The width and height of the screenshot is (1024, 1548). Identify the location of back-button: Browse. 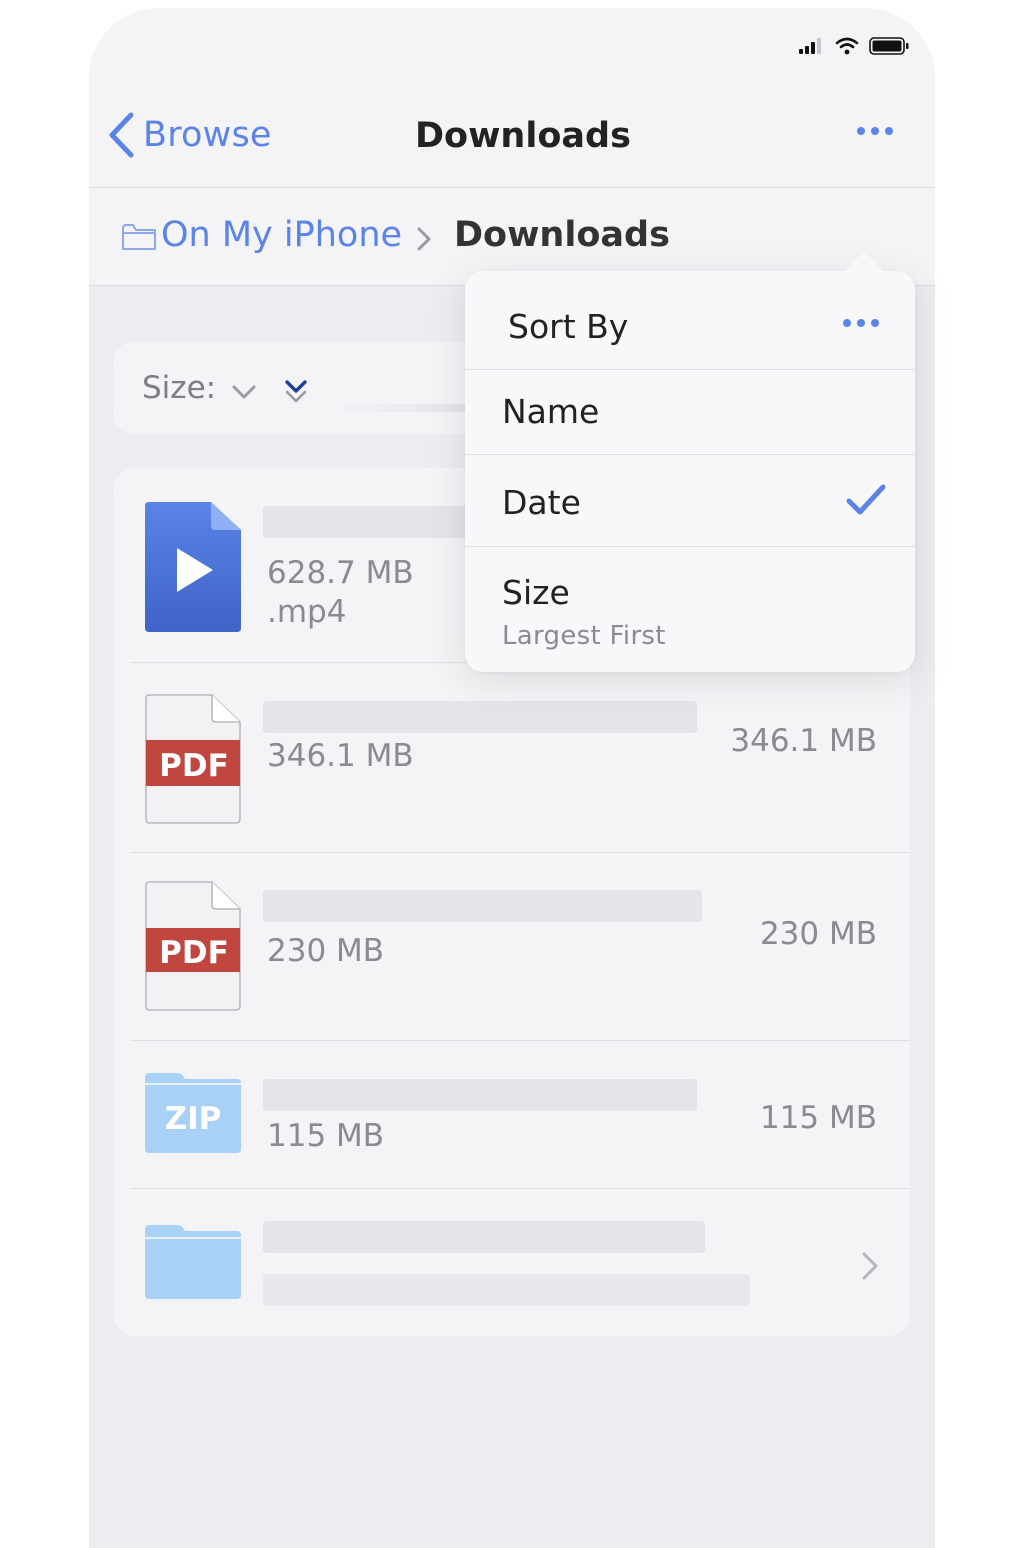
(189, 135).